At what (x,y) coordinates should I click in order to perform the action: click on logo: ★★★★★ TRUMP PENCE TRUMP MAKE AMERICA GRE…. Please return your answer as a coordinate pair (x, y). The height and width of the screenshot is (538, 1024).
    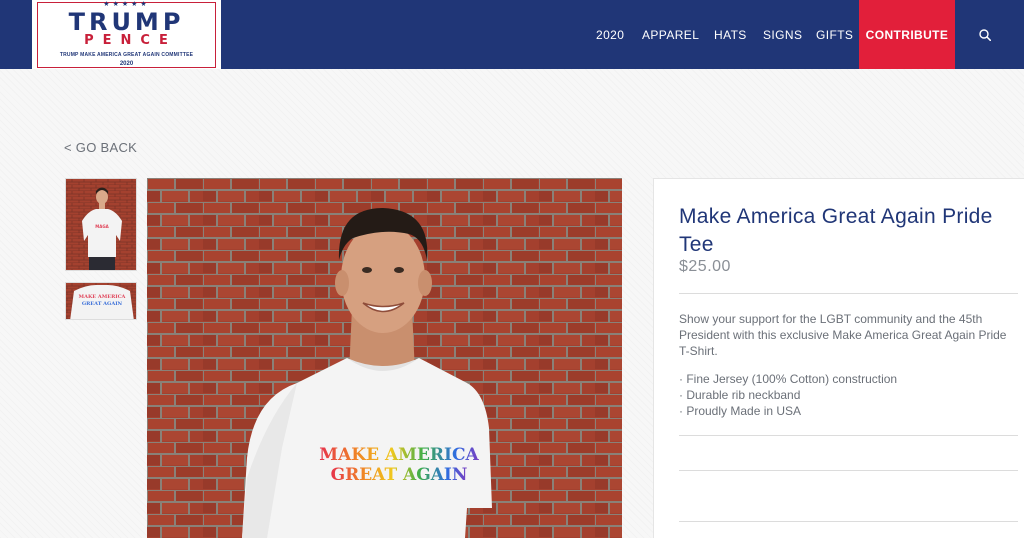
    Looking at the image, I should click on (126, 34).